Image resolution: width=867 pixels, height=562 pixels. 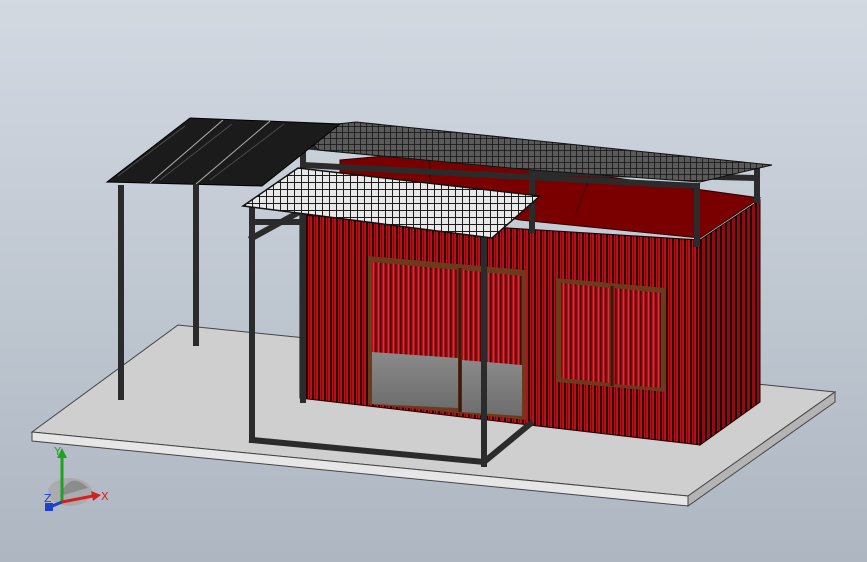 What do you see at coordinates (76, 478) in the screenshot?
I see `coordinate-triad-icon: Y X Z` at bounding box center [76, 478].